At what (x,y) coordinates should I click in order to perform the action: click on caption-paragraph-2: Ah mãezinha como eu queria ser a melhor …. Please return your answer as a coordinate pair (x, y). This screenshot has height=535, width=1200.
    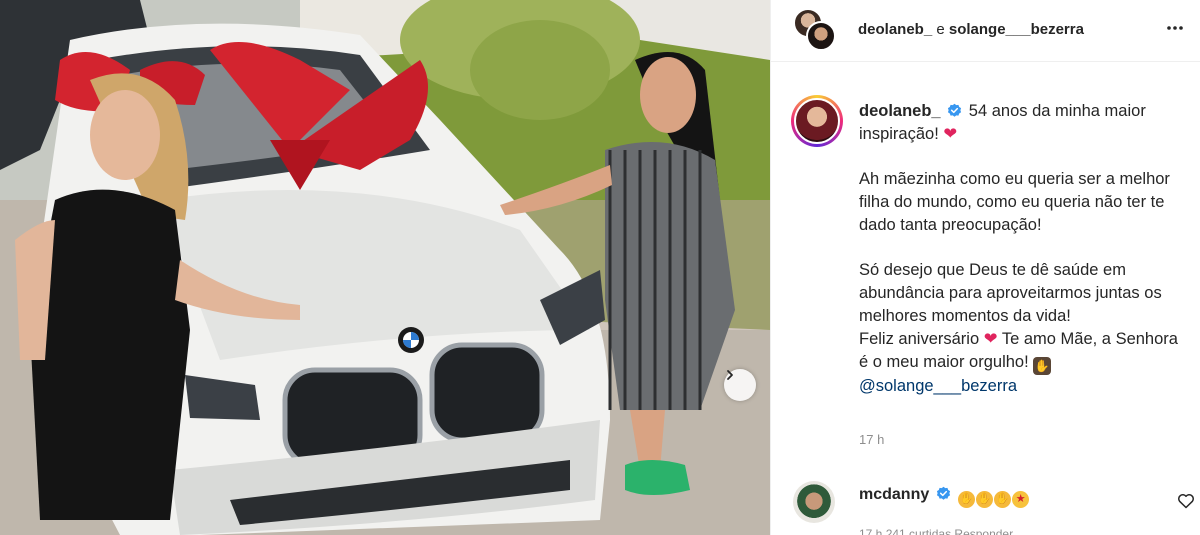
    Looking at the image, I should click on (1014, 202).